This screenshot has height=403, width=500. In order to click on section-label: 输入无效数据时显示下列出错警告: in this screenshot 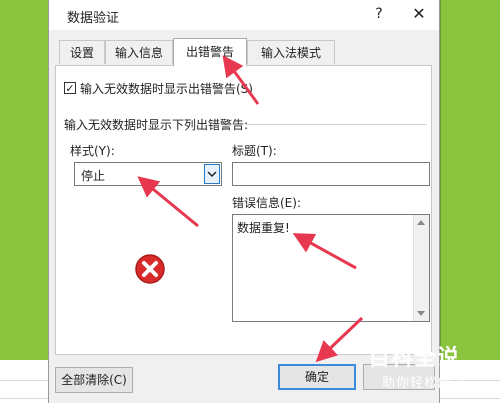, I will do `click(156, 125)`.